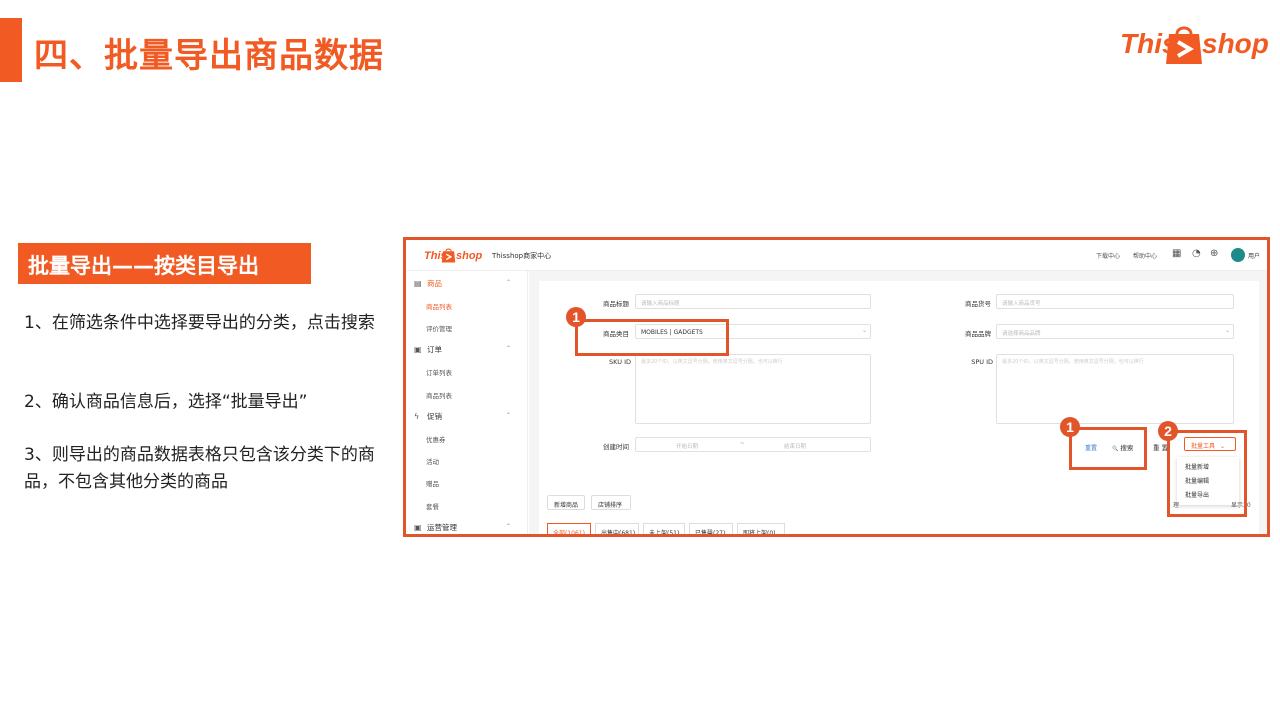 The width and height of the screenshot is (1280, 720). Describe the element at coordinates (439, 328) in the screenshot. I see `sidebar-item-reviews: 评价管理` at that location.